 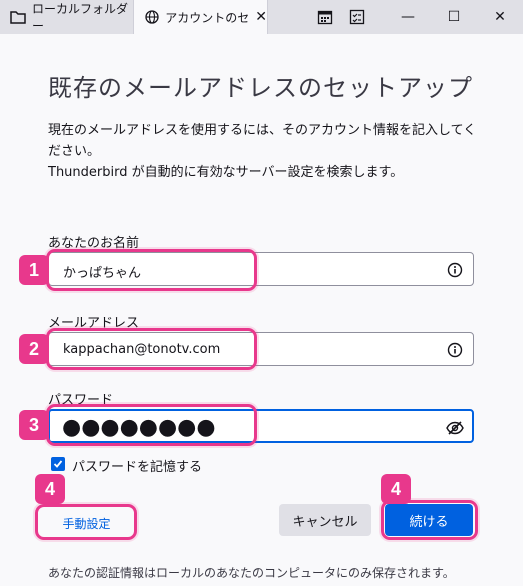 What do you see at coordinates (260, 88) in the screenshot?
I see `page-title: 既存のメールアドレスのセットアップ` at bounding box center [260, 88].